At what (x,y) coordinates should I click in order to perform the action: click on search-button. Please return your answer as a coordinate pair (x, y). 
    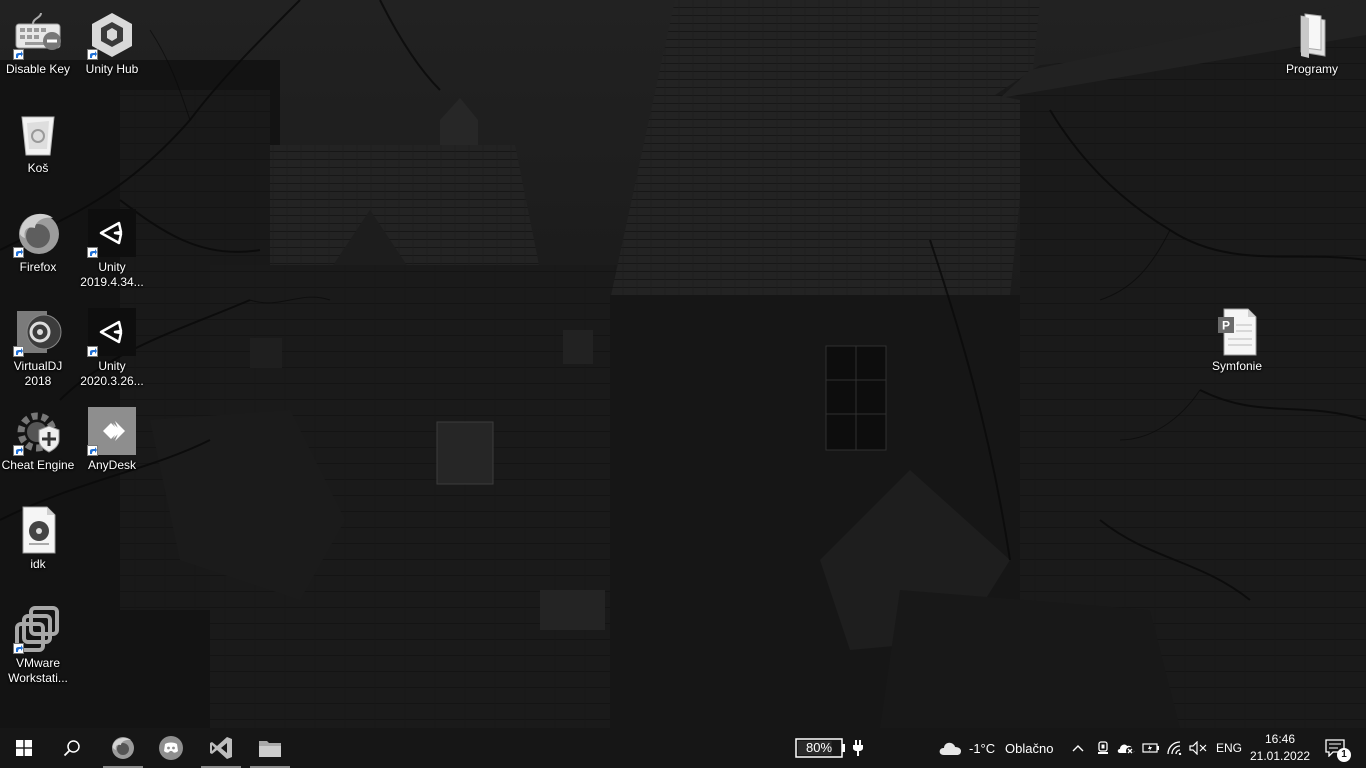
    Looking at the image, I should click on (72, 748).